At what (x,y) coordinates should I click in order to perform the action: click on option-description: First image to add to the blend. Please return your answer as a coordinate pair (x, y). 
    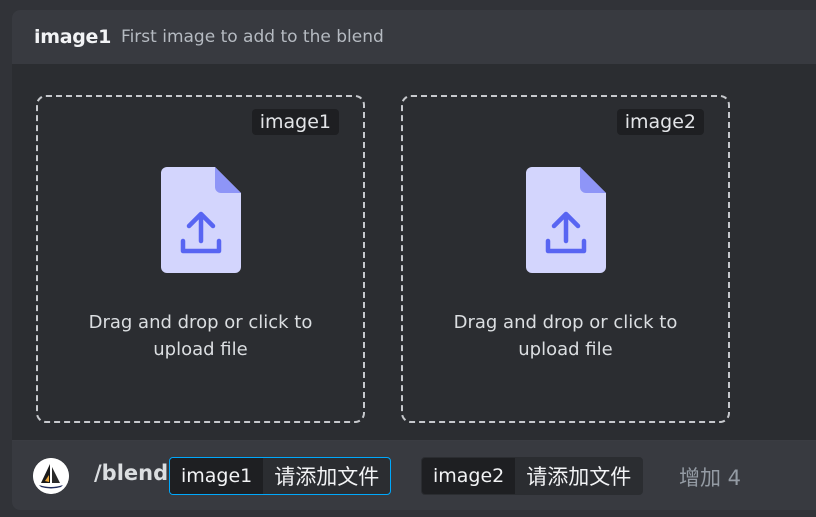
    Looking at the image, I should click on (252, 37).